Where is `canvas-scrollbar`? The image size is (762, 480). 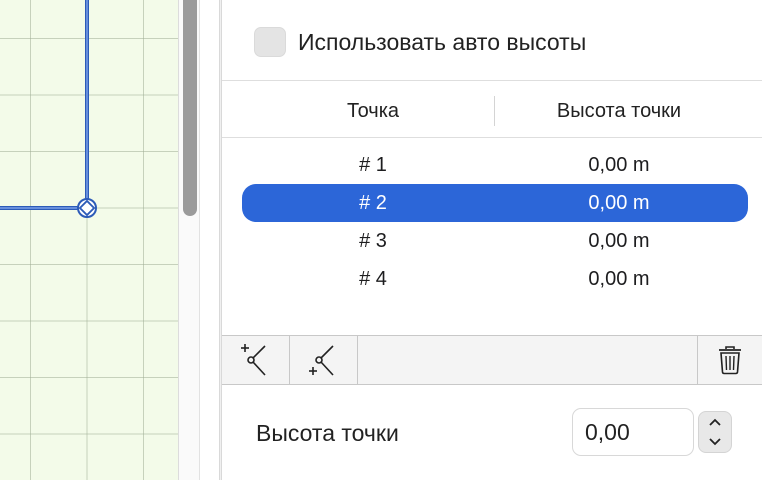
canvas-scrollbar is located at coordinates (189, 240).